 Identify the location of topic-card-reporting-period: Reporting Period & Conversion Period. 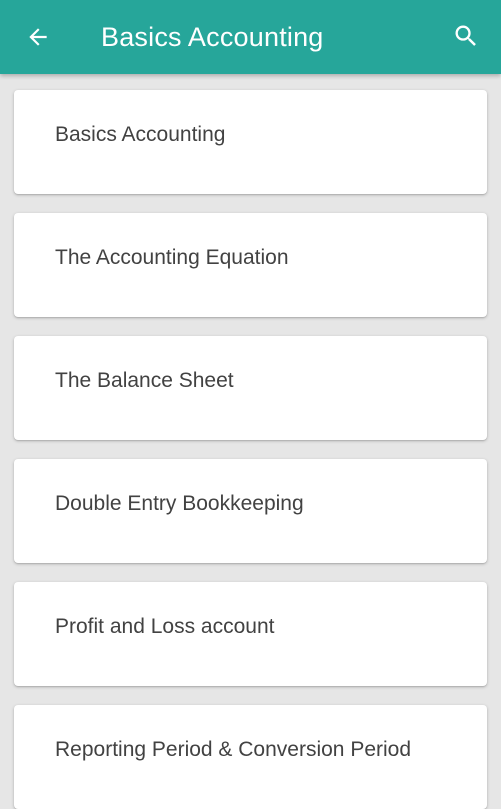
(250, 757).